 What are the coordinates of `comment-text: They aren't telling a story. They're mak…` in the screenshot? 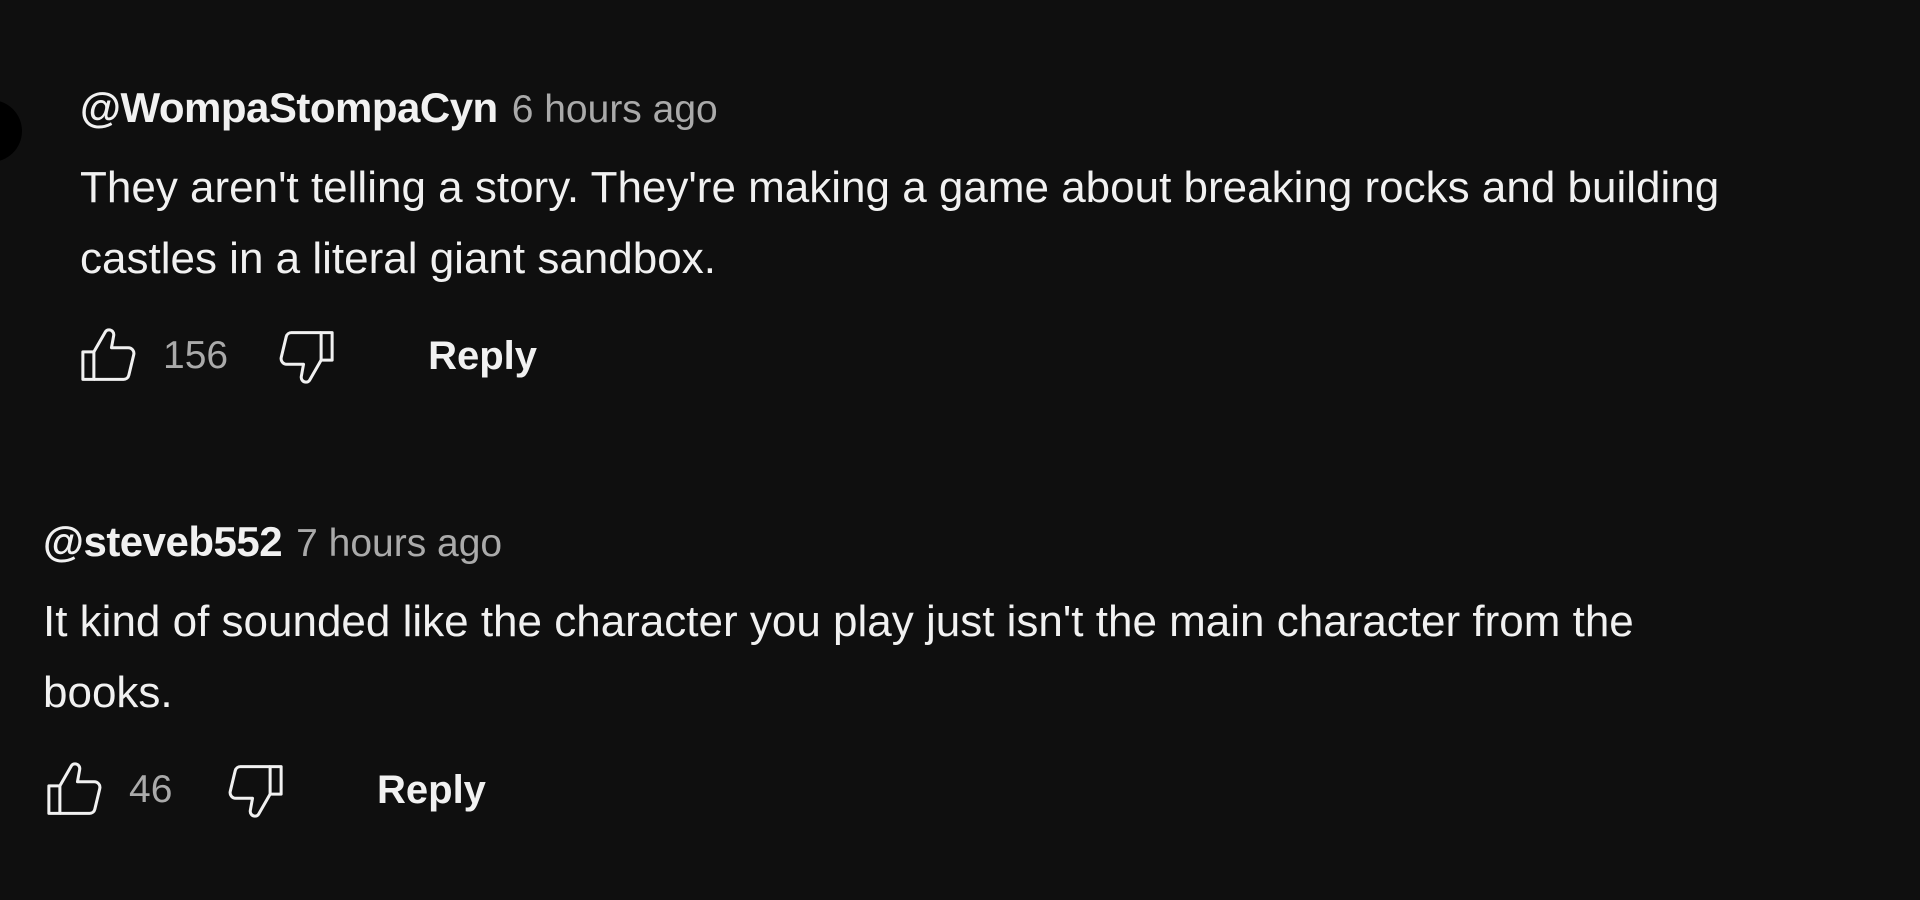 It's located at (900, 223).